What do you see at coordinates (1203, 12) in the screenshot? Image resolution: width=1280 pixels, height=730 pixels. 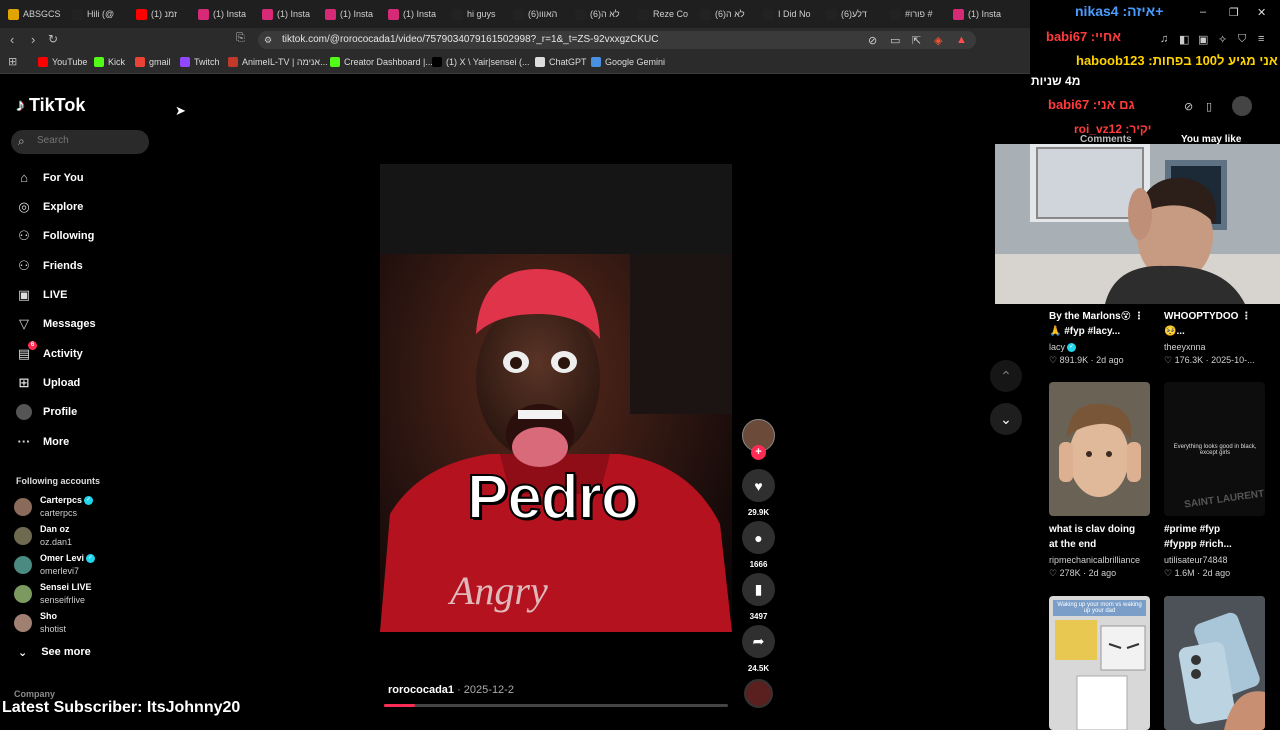 I see `minimize-icon: –` at bounding box center [1203, 12].